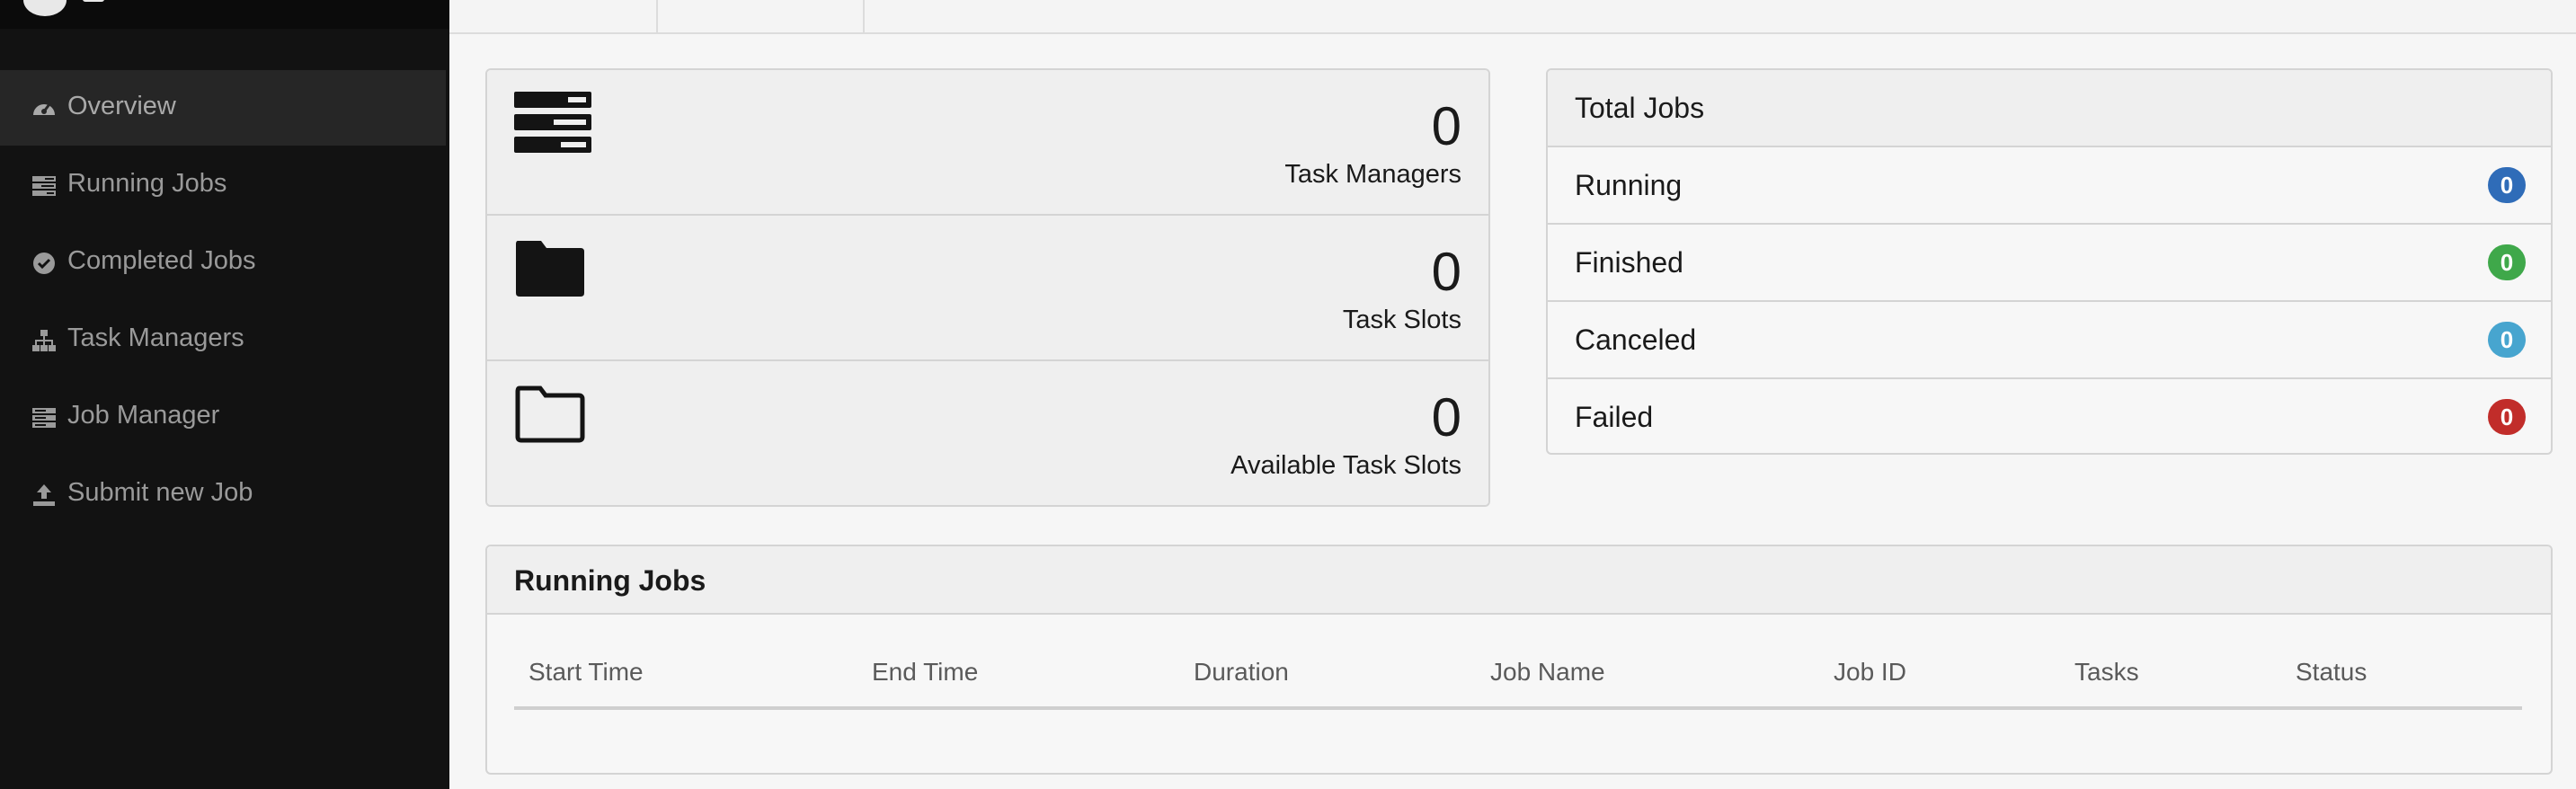  Describe the element at coordinates (93, 1) in the screenshot. I see `logo-text-fragment` at that location.